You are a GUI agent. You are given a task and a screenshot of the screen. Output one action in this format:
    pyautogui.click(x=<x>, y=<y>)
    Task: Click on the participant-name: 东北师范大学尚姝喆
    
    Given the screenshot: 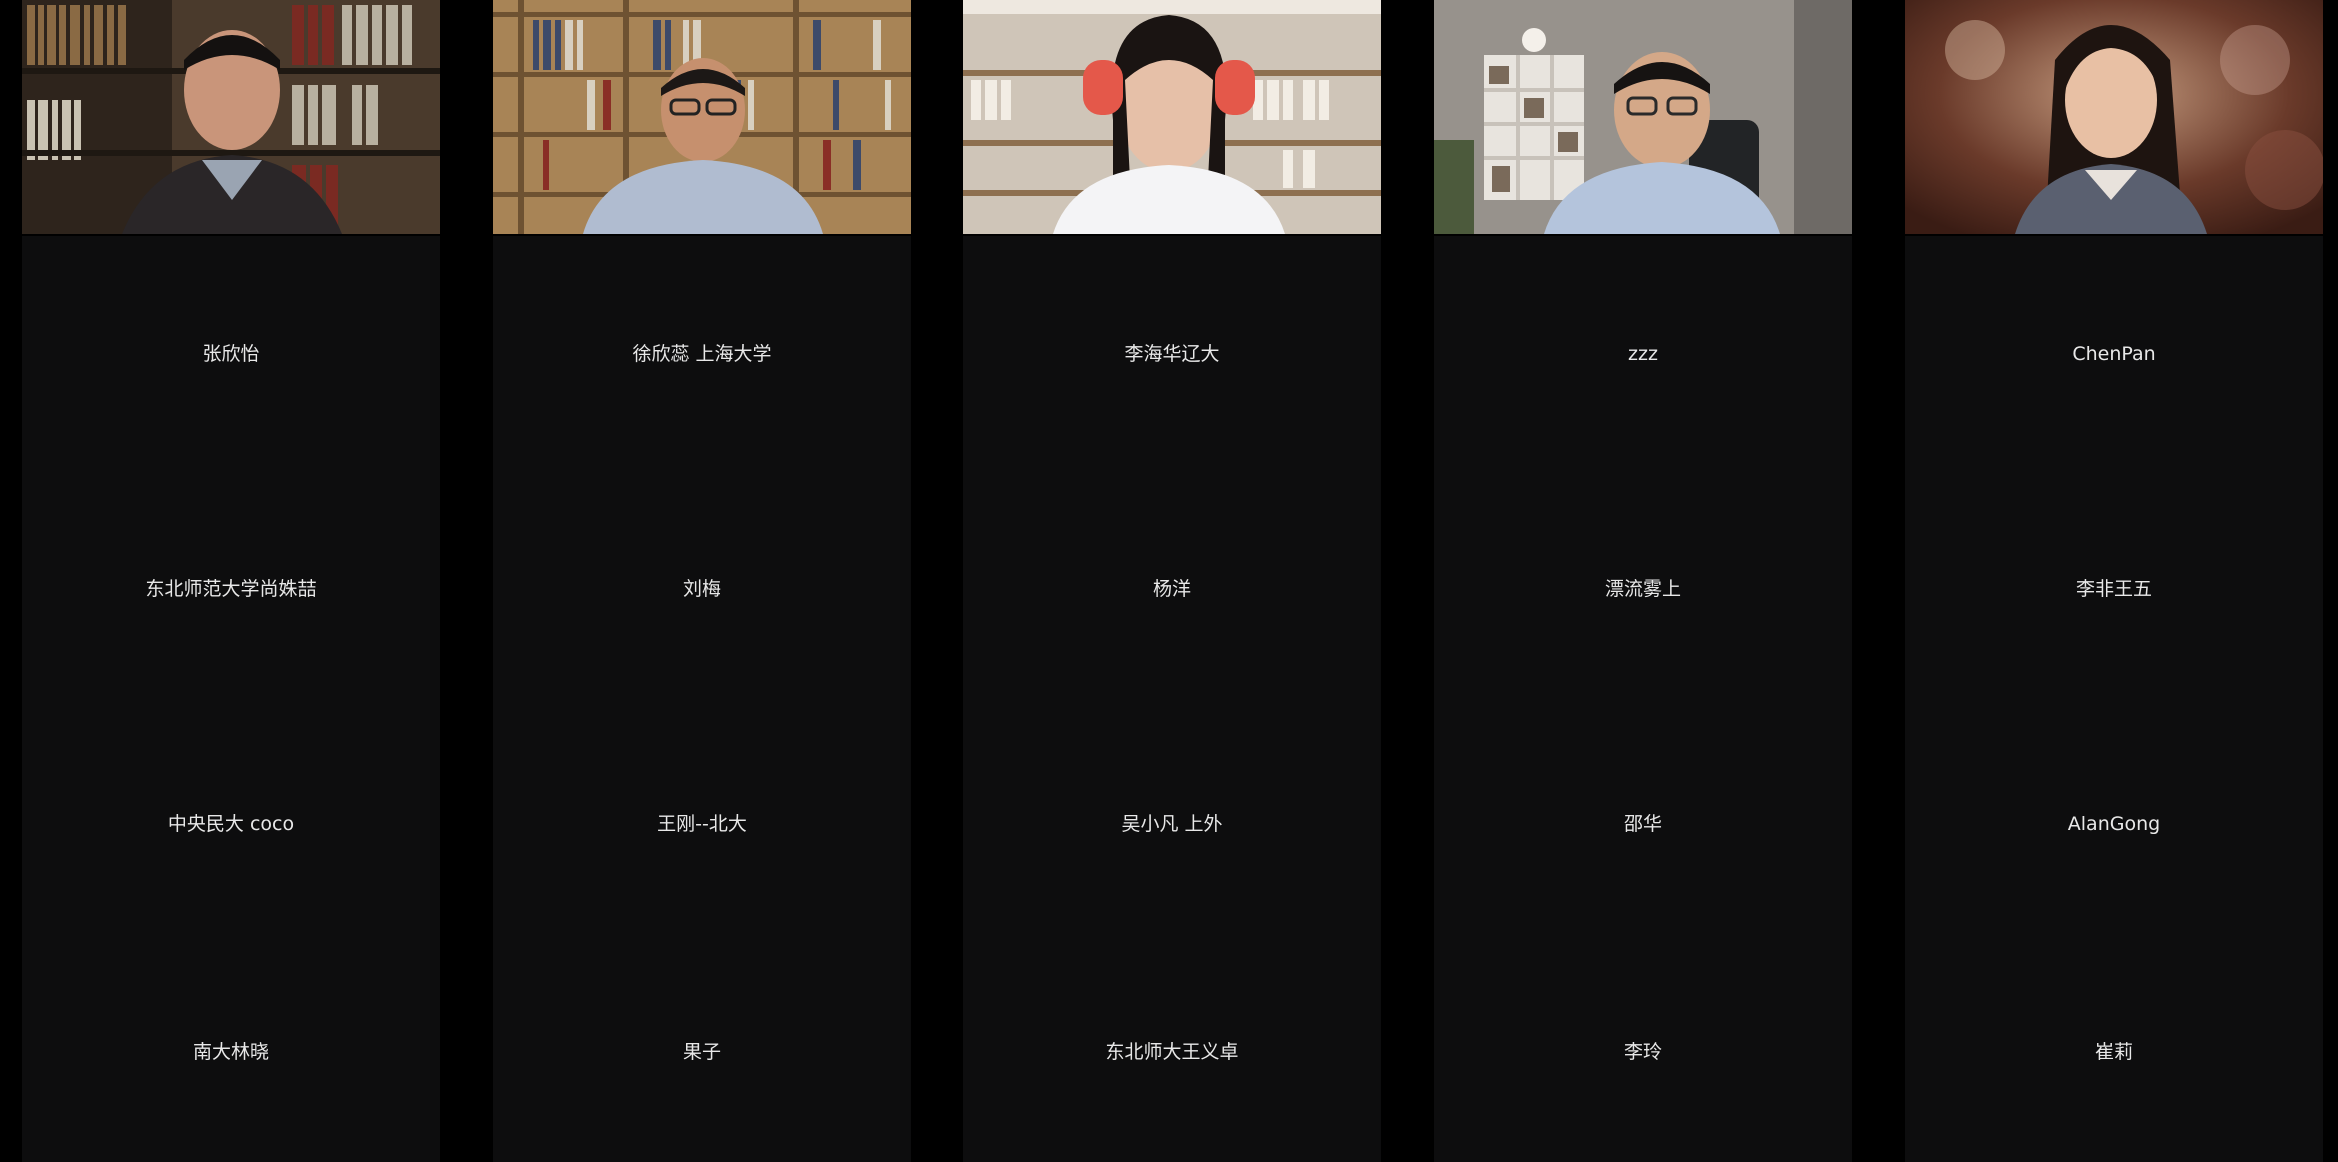 What is the action you would take?
    pyautogui.click(x=231, y=588)
    